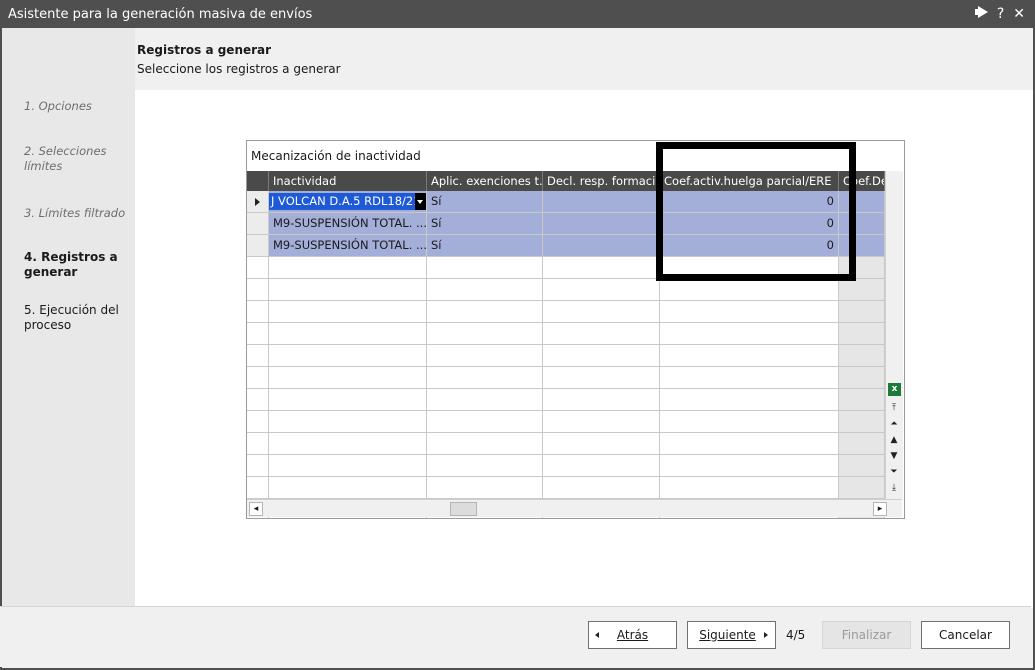  What do you see at coordinates (420, 201) in the screenshot?
I see `dropdown-chevron-icon` at bounding box center [420, 201].